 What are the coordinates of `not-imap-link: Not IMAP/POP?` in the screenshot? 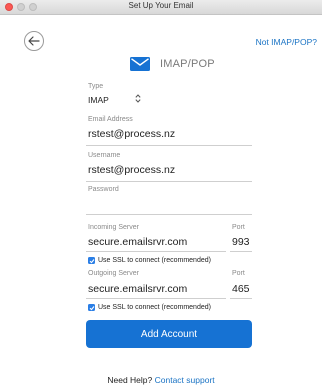 It's located at (286, 42).